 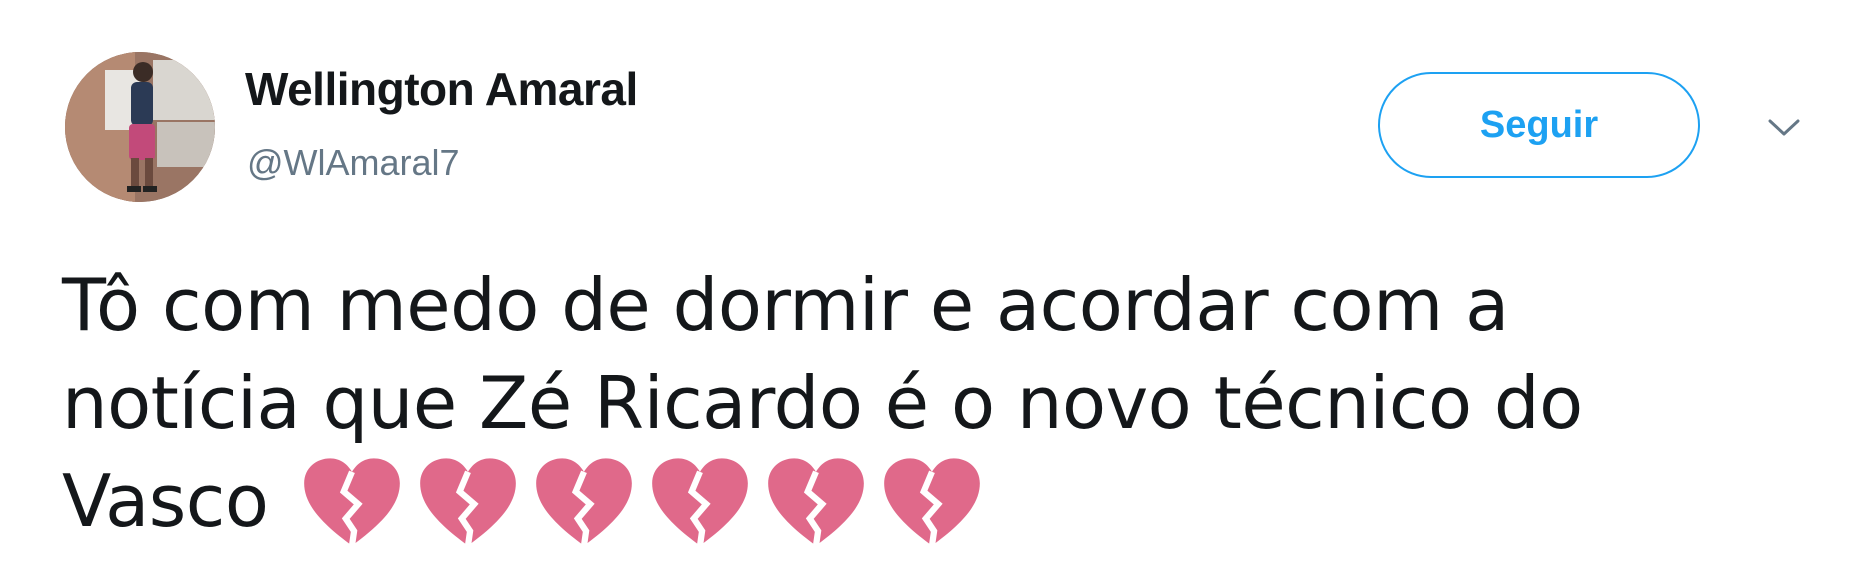 I want to click on author-username: @WlAmaral7, so click(x=353, y=163).